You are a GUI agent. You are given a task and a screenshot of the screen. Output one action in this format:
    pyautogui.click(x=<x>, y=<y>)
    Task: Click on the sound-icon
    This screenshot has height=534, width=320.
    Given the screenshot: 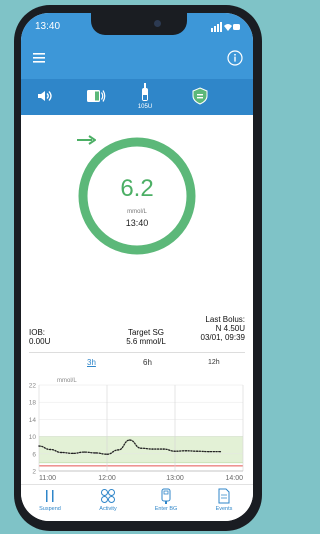 What is the action you would take?
    pyautogui.click(x=45, y=96)
    